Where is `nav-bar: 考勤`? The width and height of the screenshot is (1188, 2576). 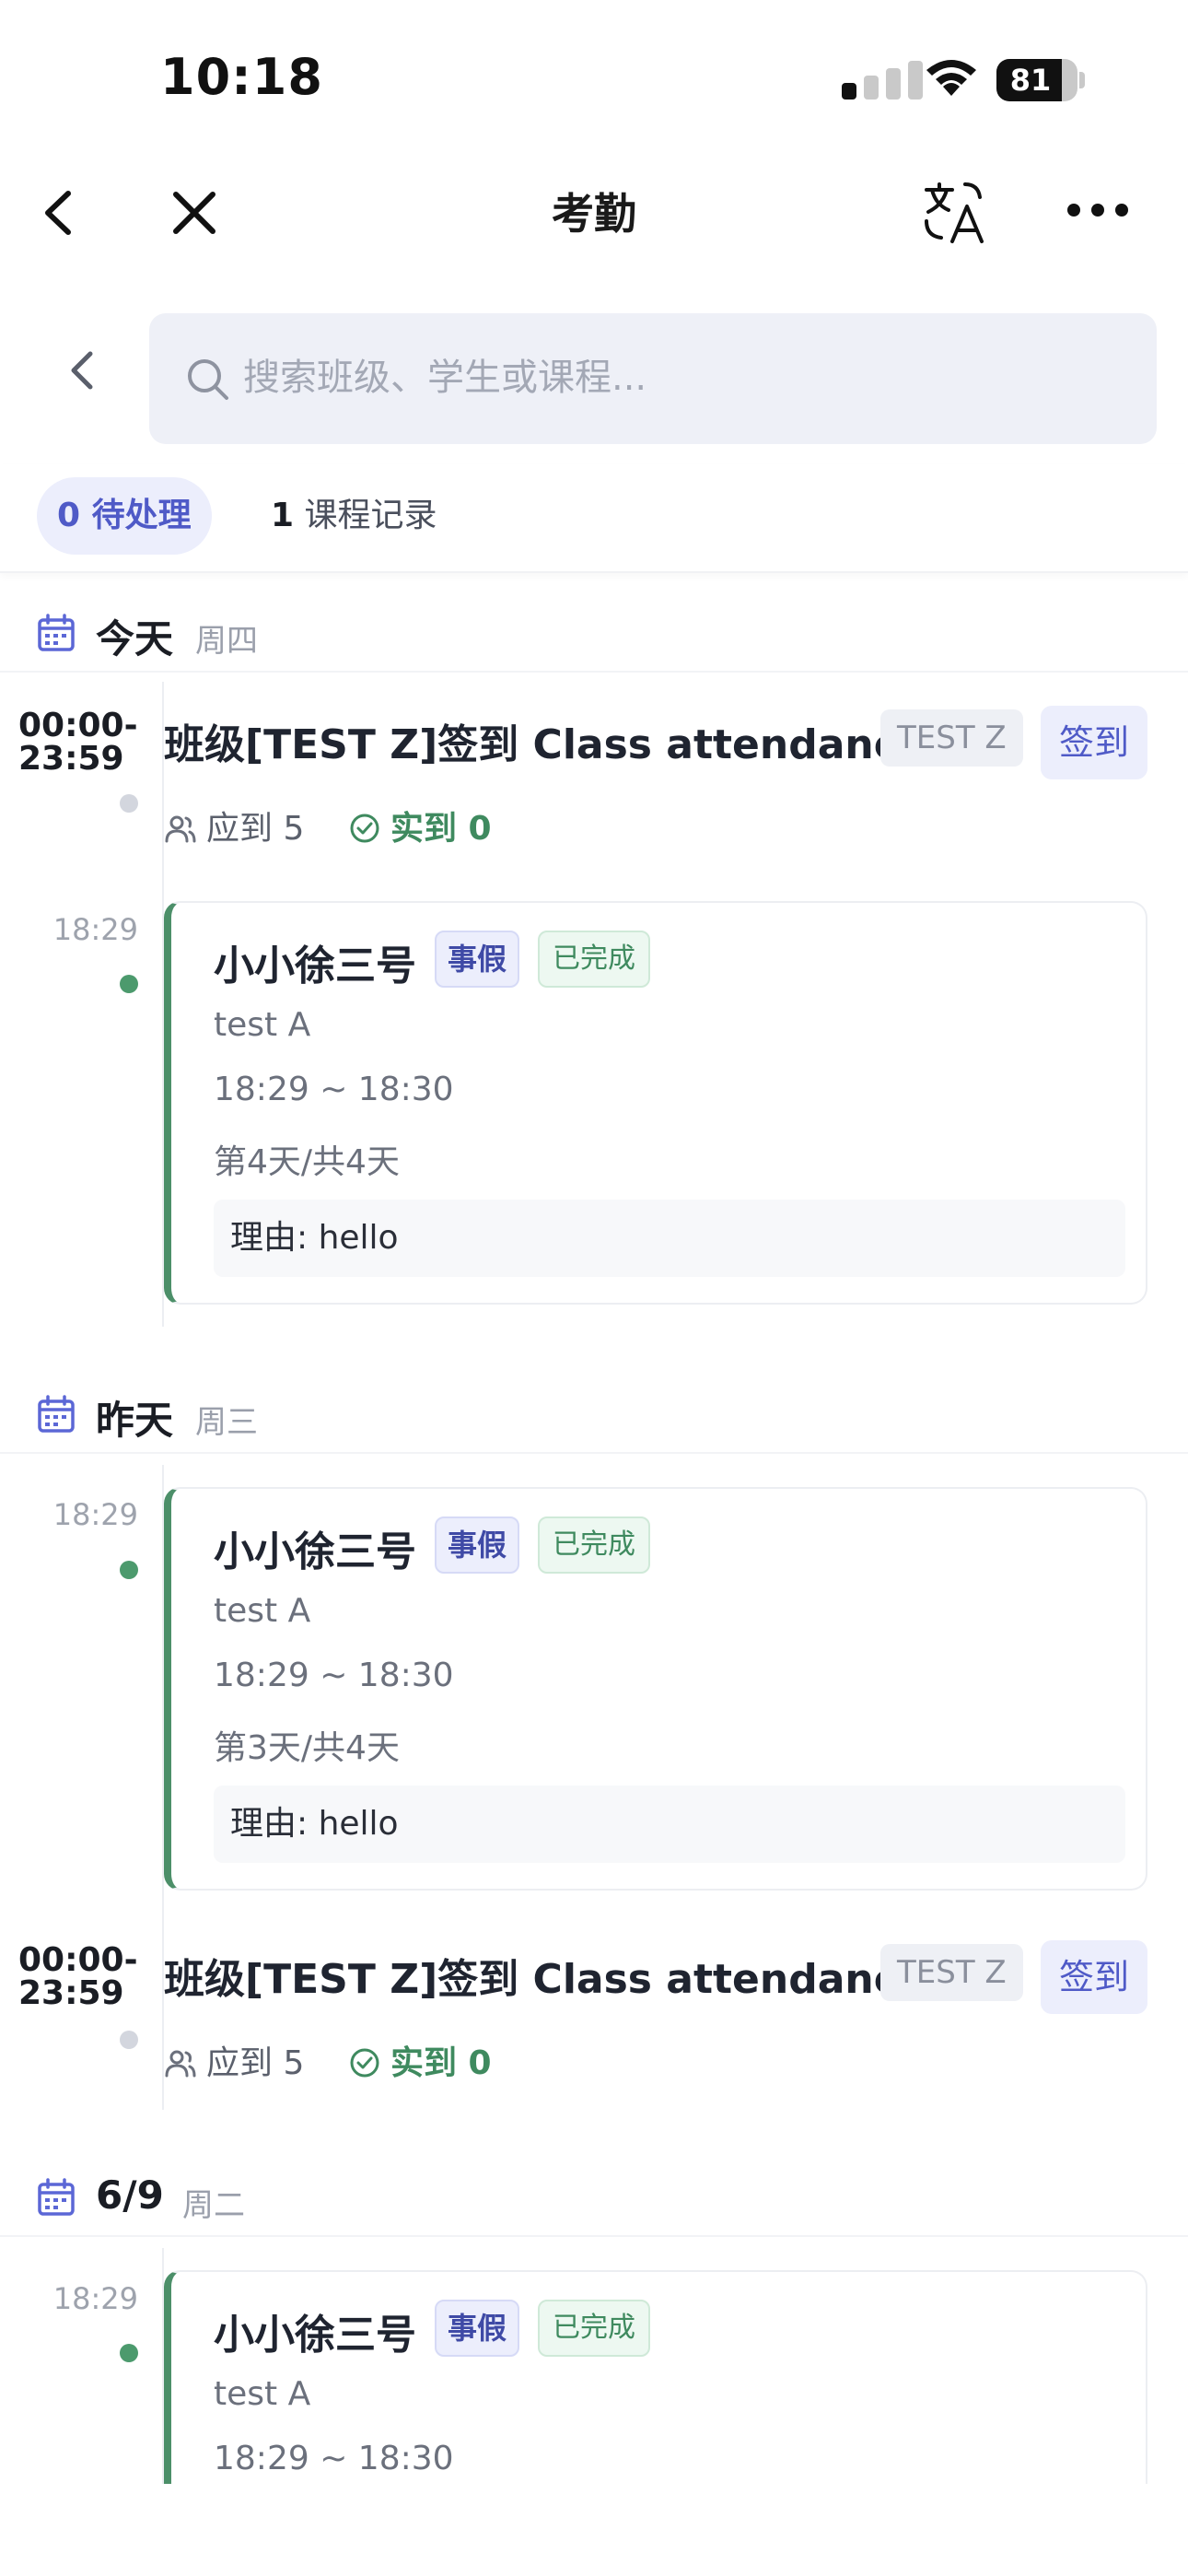
nav-bar: 考勤 is located at coordinates (594, 212).